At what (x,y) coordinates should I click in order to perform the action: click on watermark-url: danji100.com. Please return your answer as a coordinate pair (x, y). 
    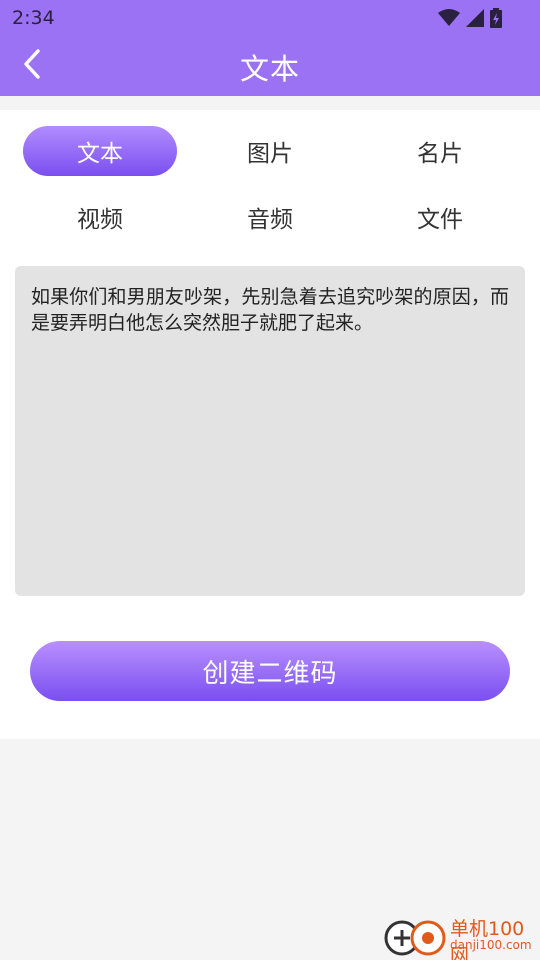
    Looking at the image, I should click on (491, 945).